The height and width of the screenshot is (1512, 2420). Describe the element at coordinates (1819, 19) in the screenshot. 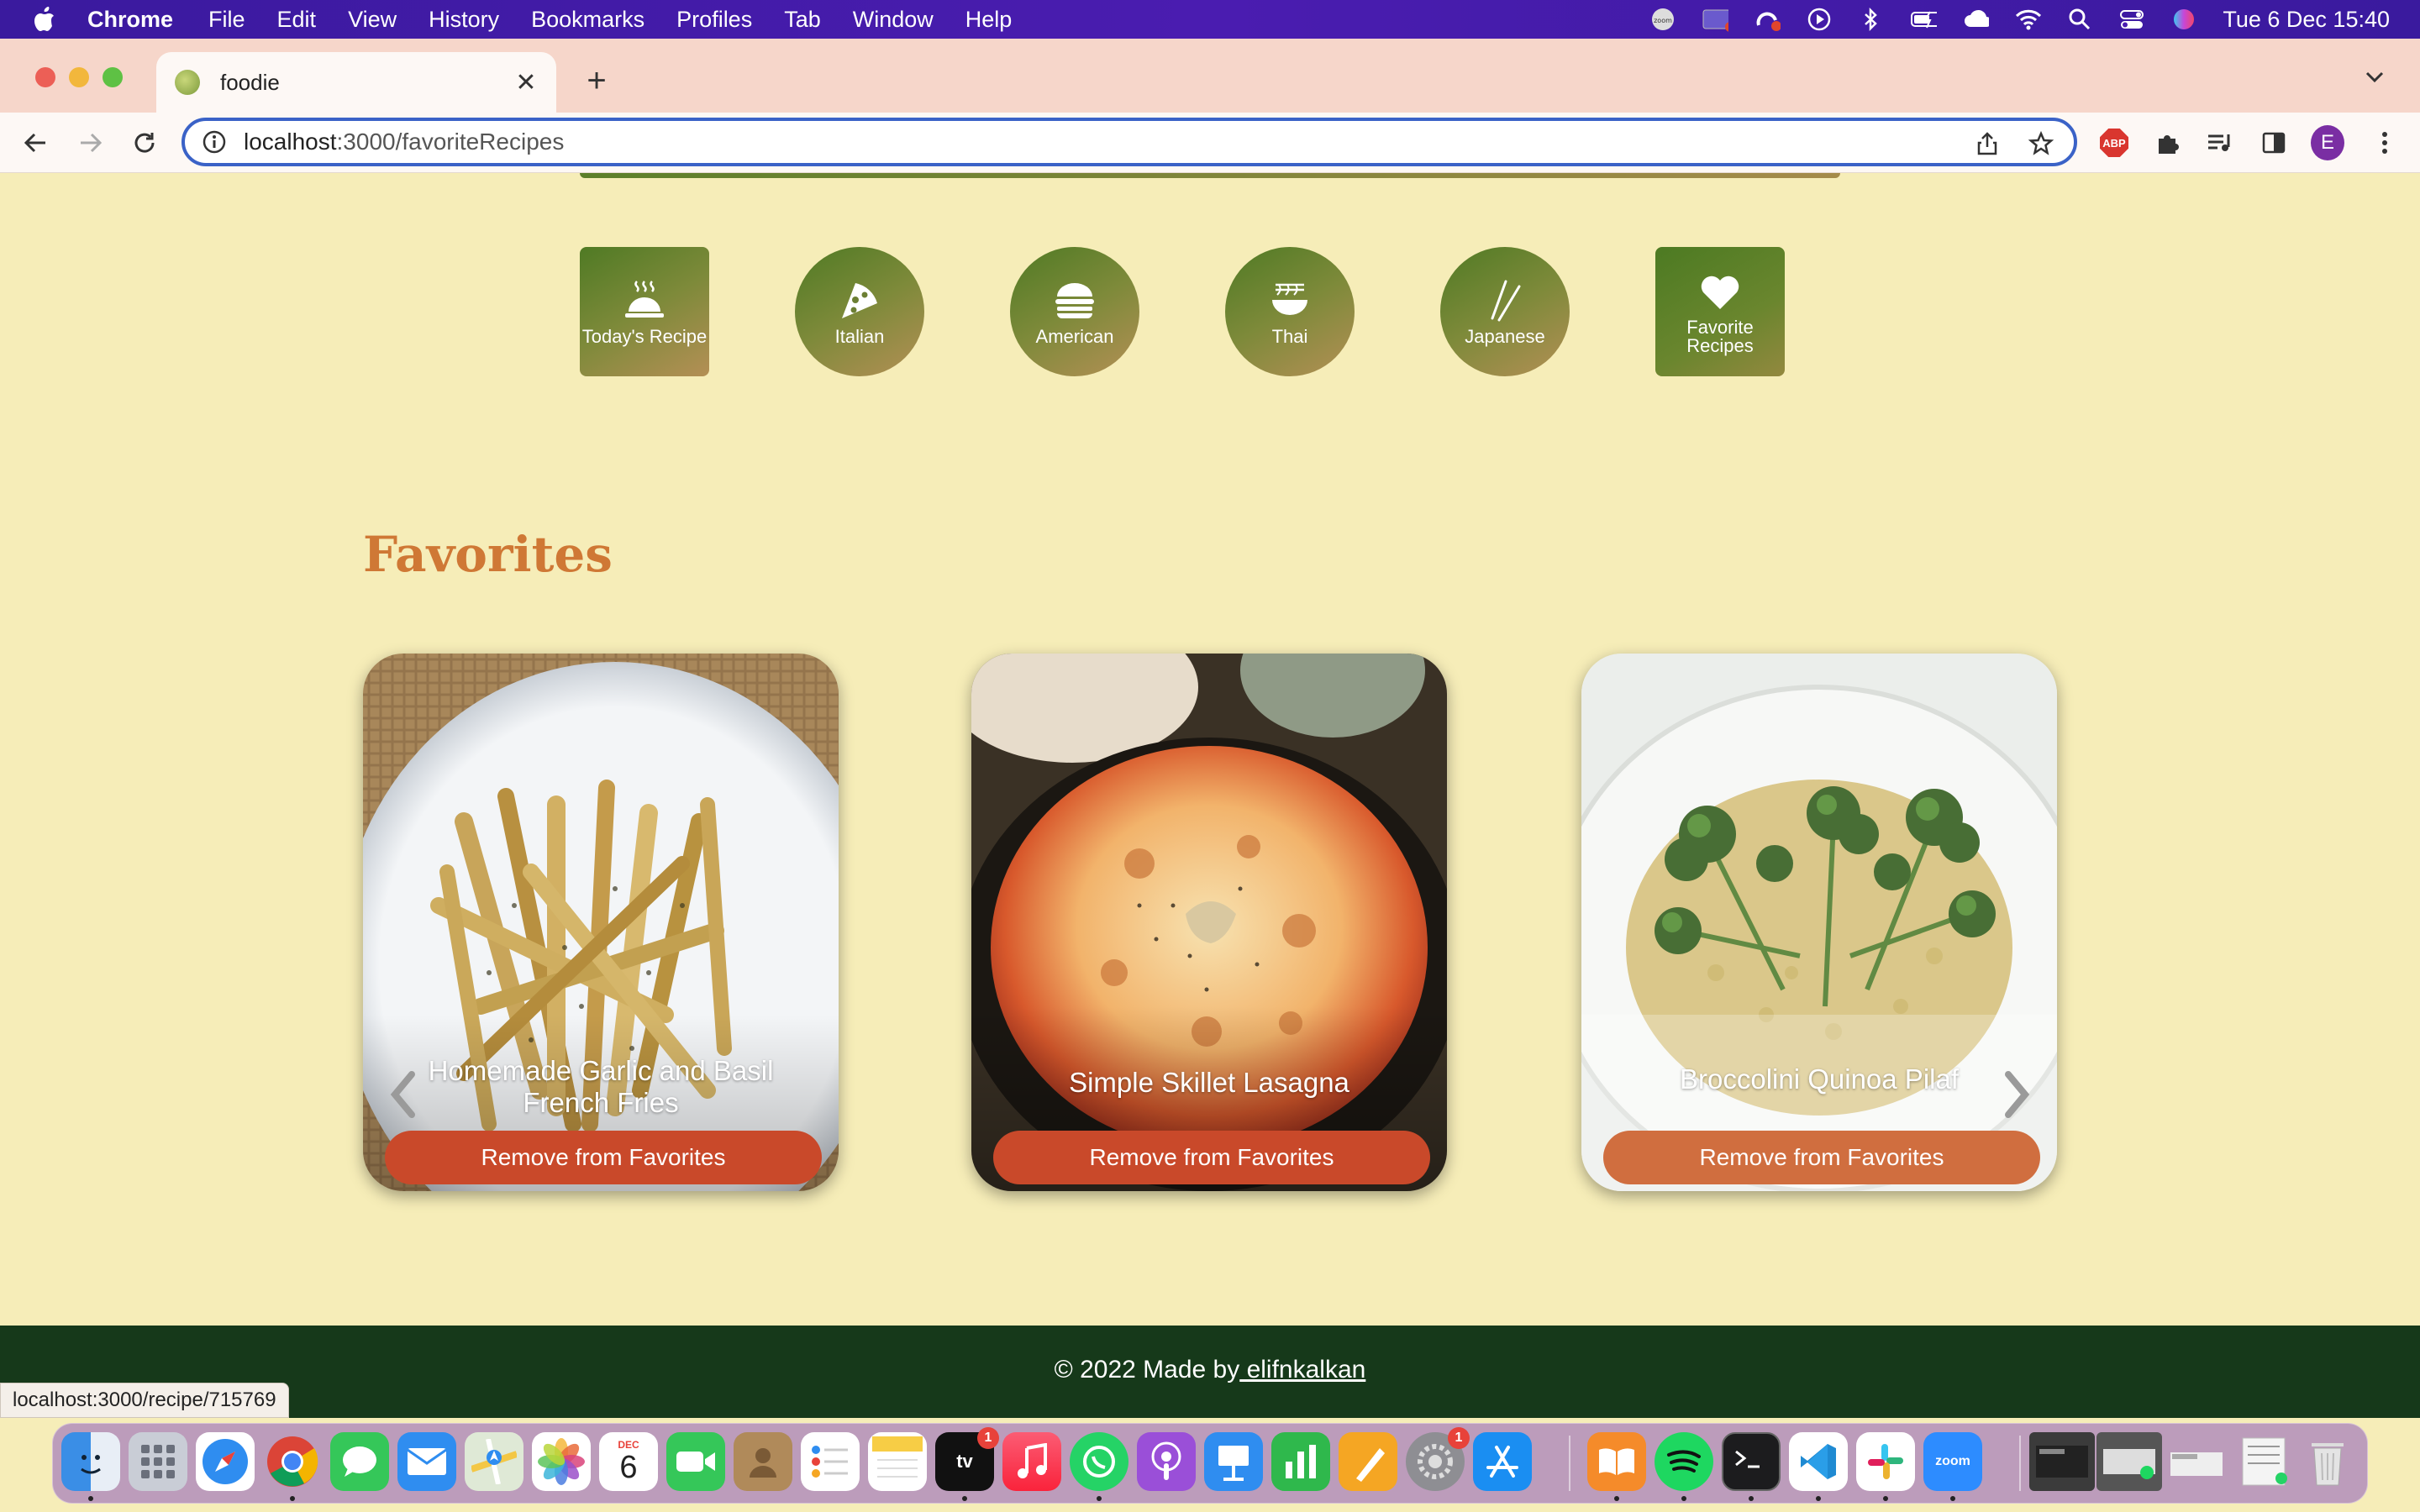

I see `play-icon` at that location.